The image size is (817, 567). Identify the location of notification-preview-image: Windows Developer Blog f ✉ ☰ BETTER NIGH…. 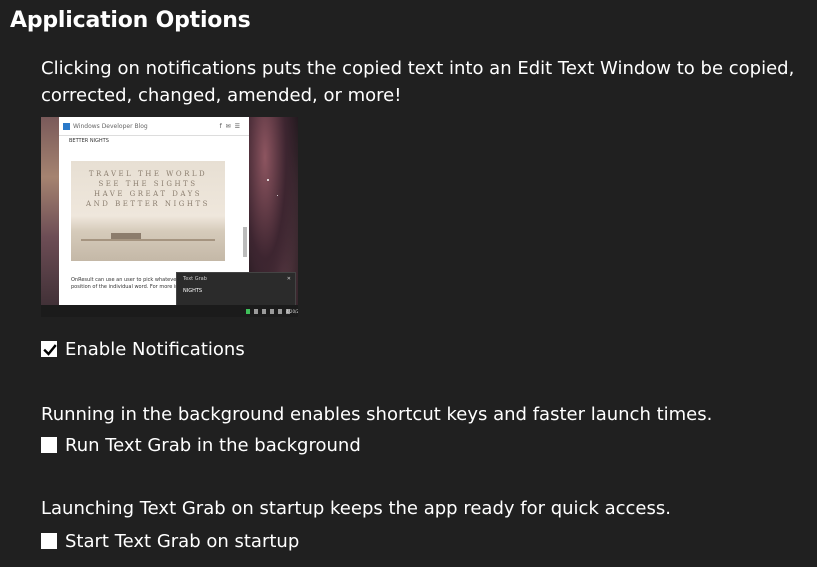
(169, 217).